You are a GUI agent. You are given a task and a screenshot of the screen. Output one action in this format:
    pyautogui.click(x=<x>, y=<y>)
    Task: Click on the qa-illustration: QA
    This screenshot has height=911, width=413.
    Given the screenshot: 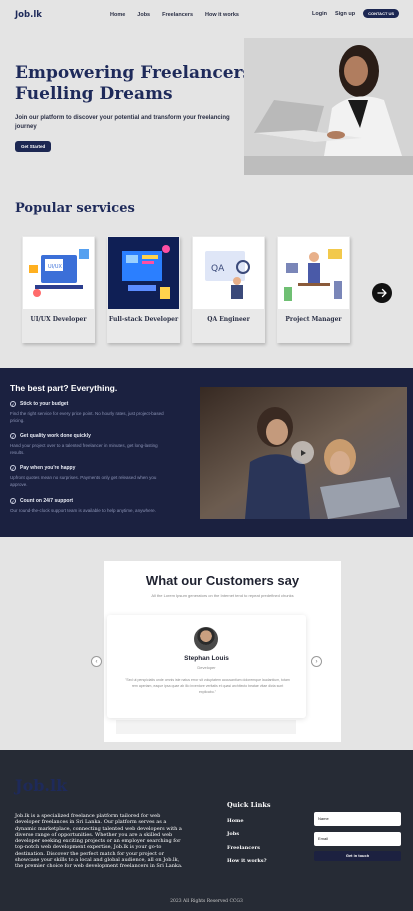 What is the action you would take?
    pyautogui.click(x=228, y=273)
    